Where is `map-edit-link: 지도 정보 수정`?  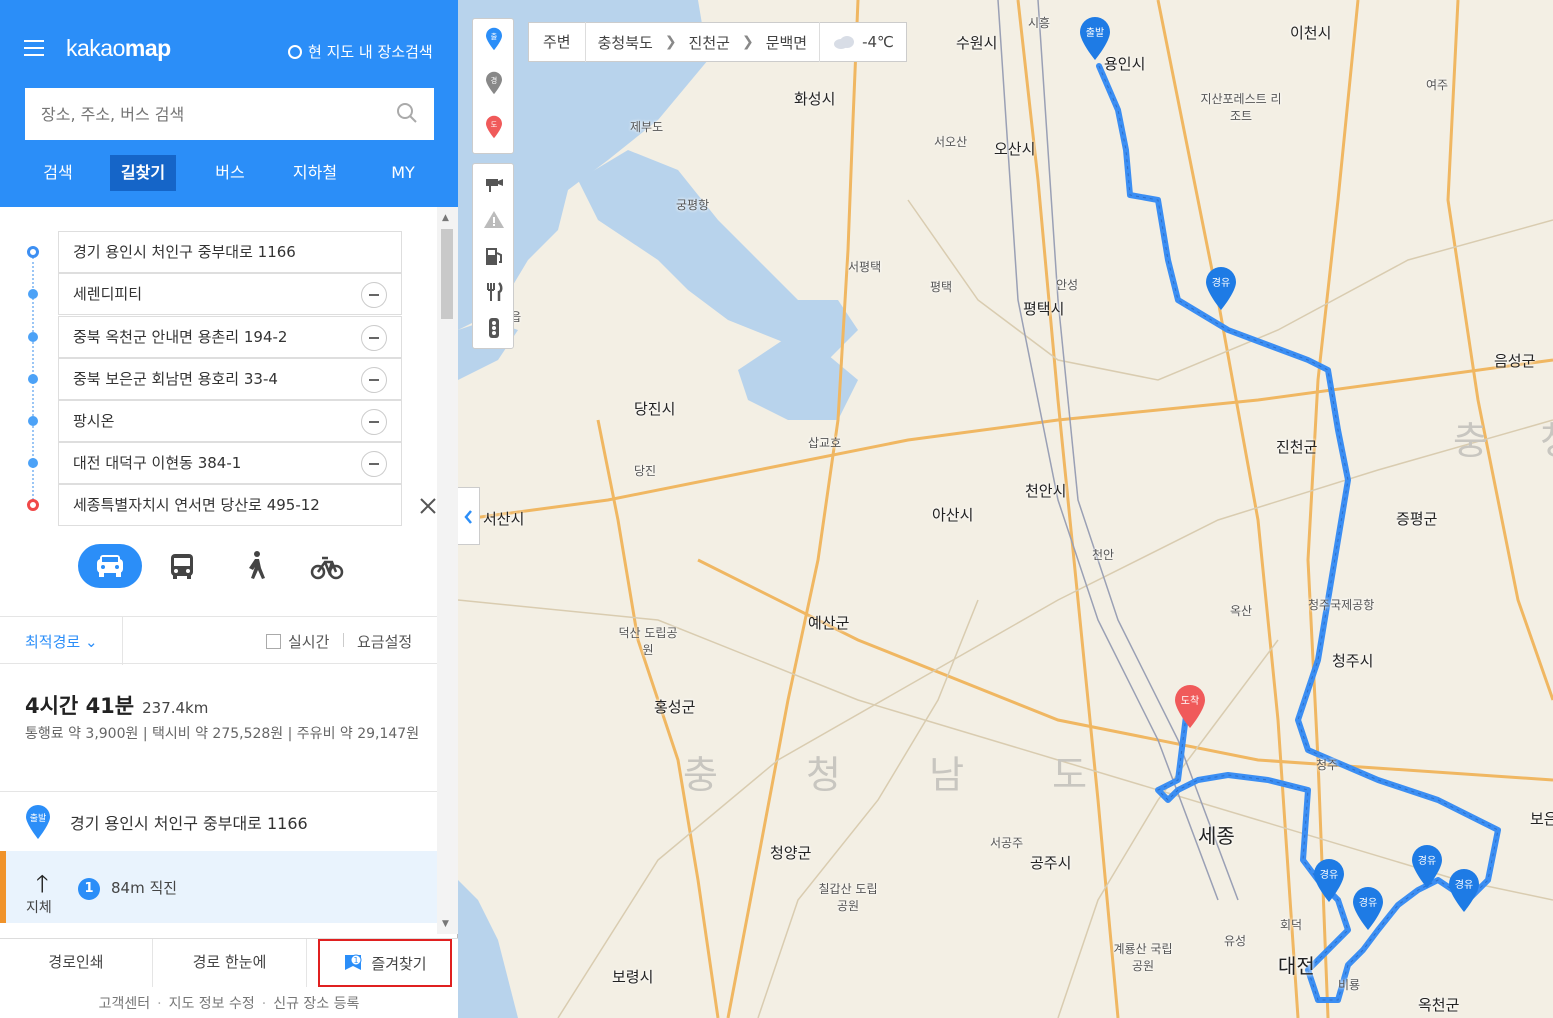 map-edit-link: 지도 정보 수정 is located at coordinates (212, 1004).